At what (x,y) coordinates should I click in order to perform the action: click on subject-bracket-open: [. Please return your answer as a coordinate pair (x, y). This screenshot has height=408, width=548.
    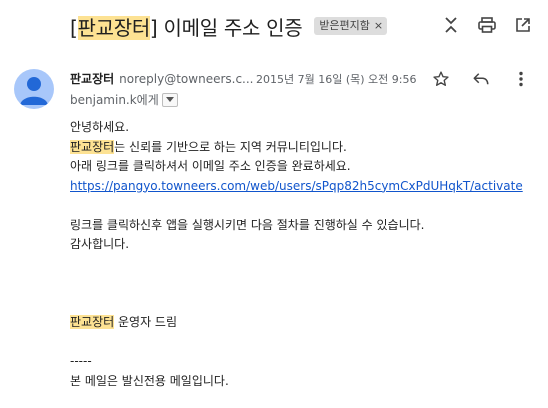
    Looking at the image, I should click on (74, 27).